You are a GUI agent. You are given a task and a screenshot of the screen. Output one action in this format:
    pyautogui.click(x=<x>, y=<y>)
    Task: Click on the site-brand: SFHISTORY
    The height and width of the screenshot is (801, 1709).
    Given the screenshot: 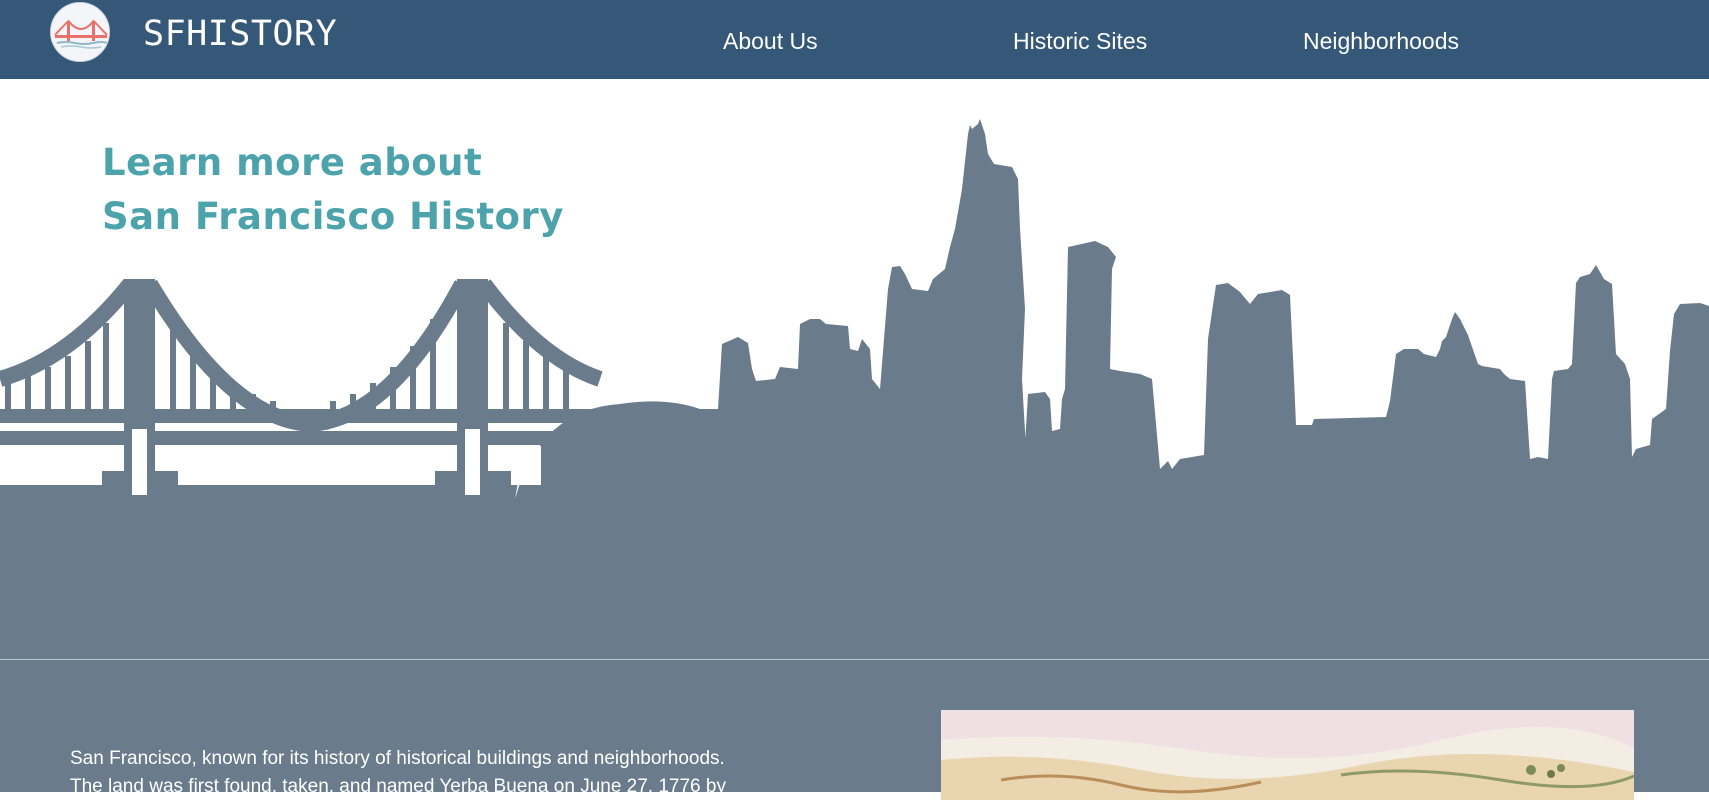 What is the action you would take?
    pyautogui.click(x=240, y=34)
    